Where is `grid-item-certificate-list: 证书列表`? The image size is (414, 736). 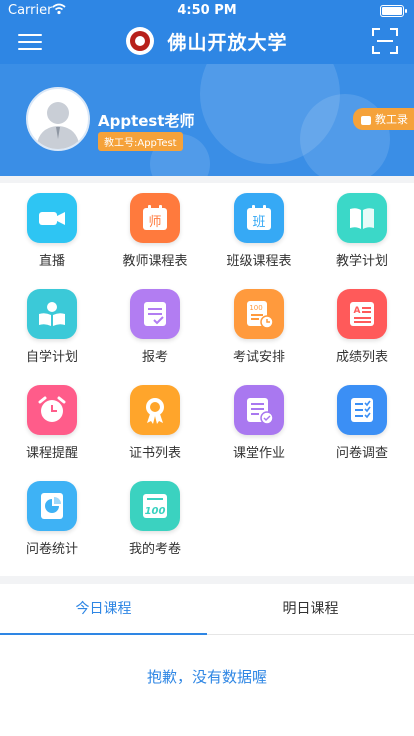
grid-item-certificate-list: 证书列表 is located at coordinates (155, 420).